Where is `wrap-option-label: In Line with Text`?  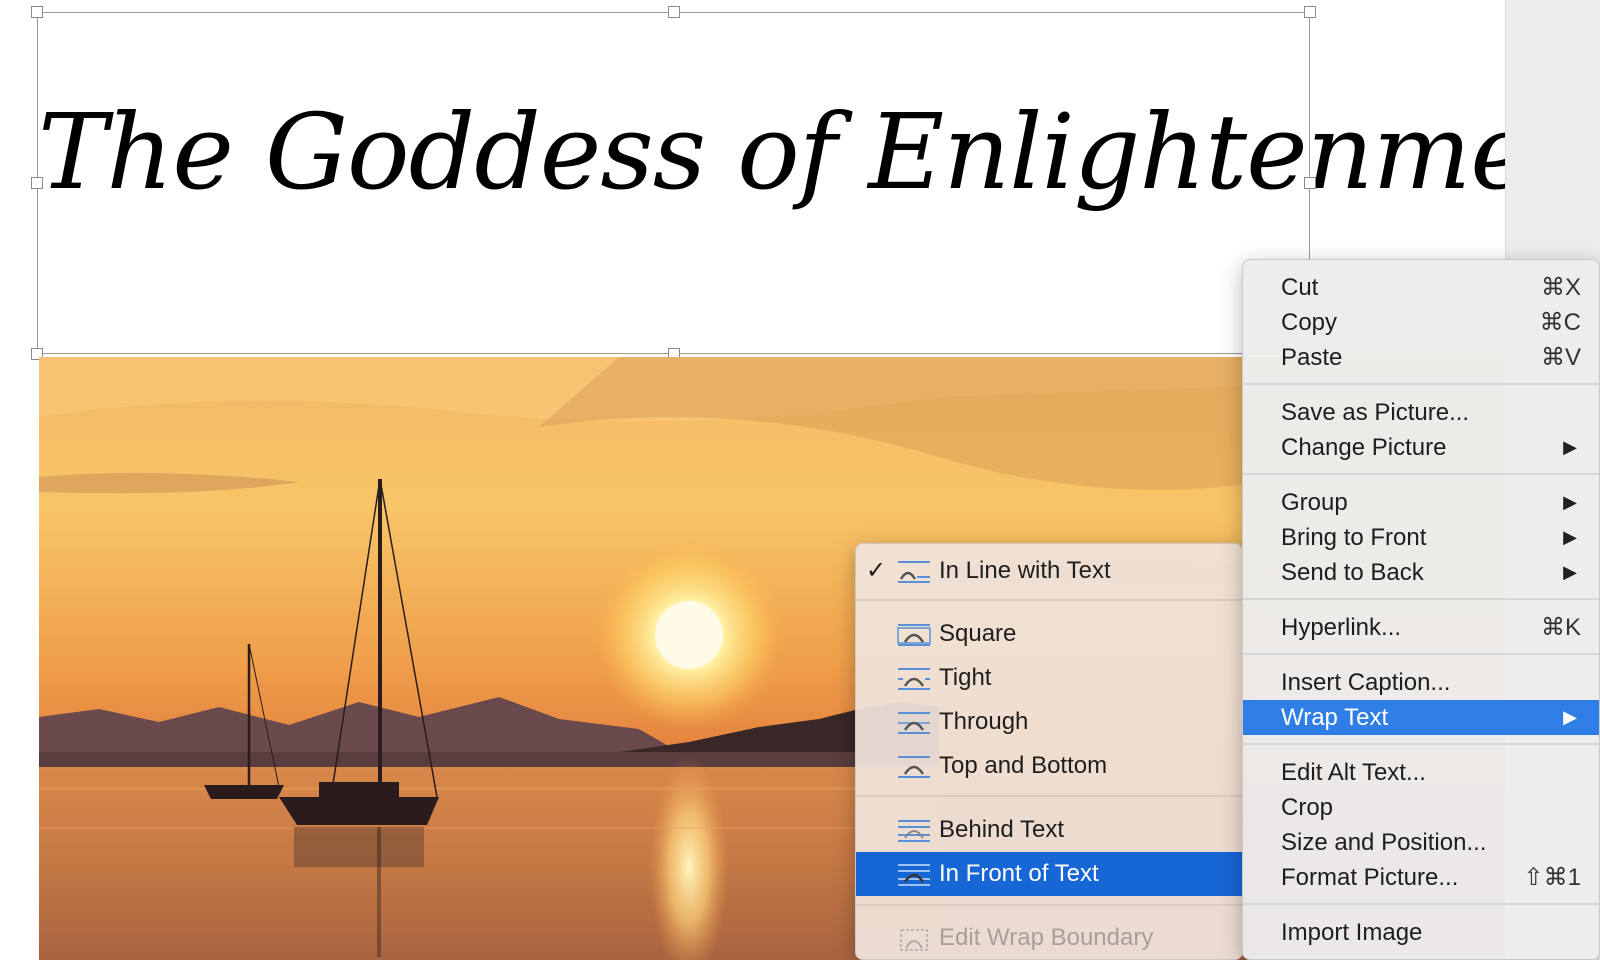 wrap-option-label: In Line with Text is located at coordinates (1025, 570).